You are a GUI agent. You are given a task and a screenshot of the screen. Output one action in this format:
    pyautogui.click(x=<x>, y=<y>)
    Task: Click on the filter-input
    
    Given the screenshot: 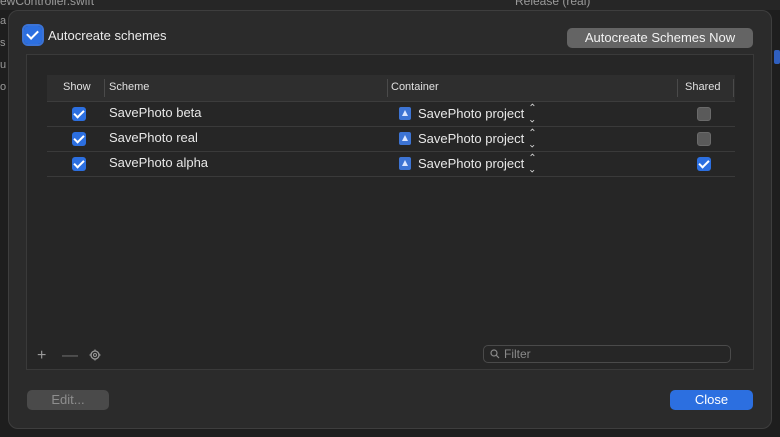 What is the action you would take?
    pyautogui.click(x=614, y=354)
    